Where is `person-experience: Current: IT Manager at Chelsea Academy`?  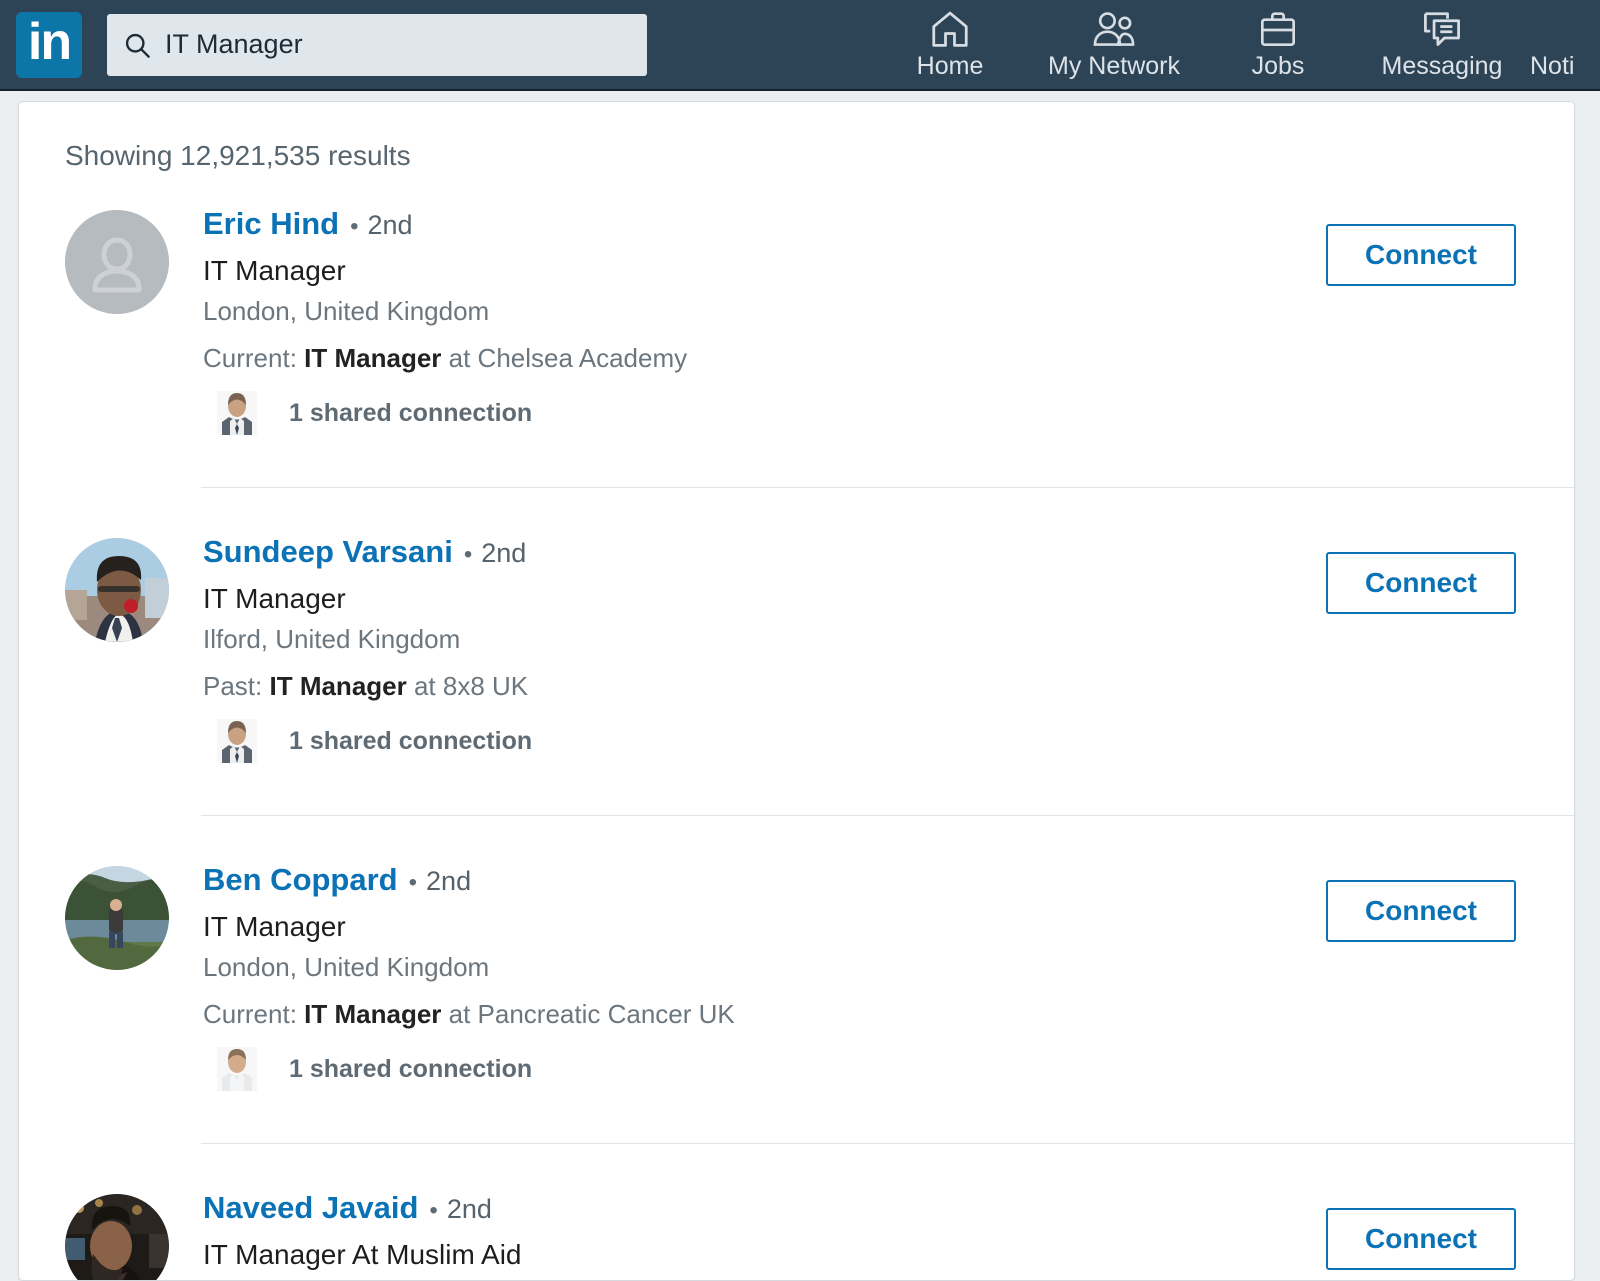 person-experience: Current: IT Manager at Chelsea Academy is located at coordinates (888, 358).